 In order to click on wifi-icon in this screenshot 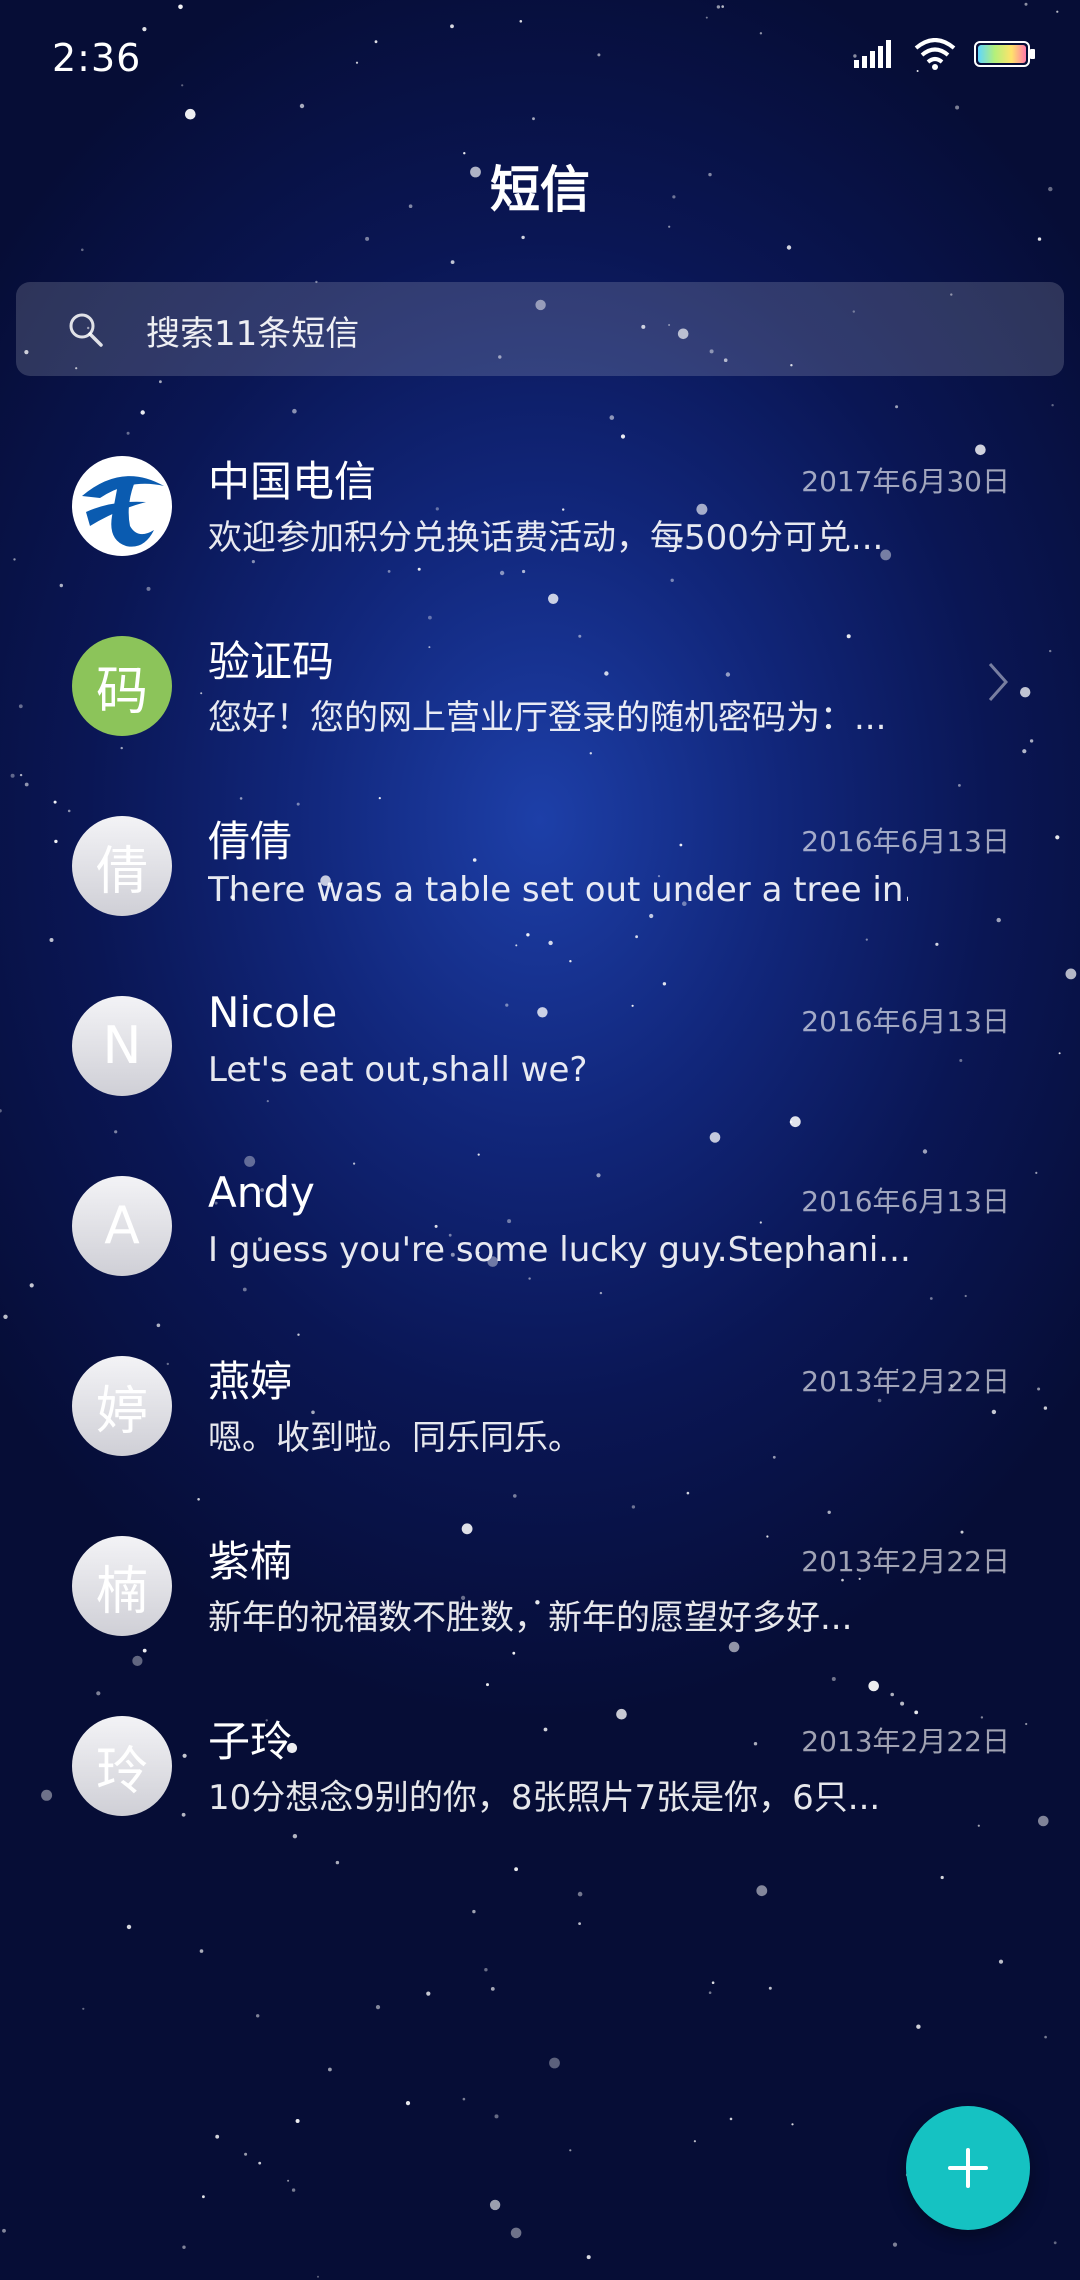, I will do `click(935, 54)`.